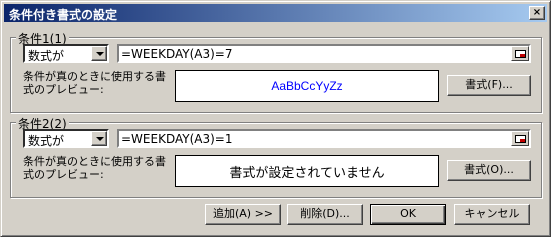 The width and height of the screenshot is (551, 240). What do you see at coordinates (66, 53) in the screenshot?
I see `condition-1-type-select: 数式が` at bounding box center [66, 53].